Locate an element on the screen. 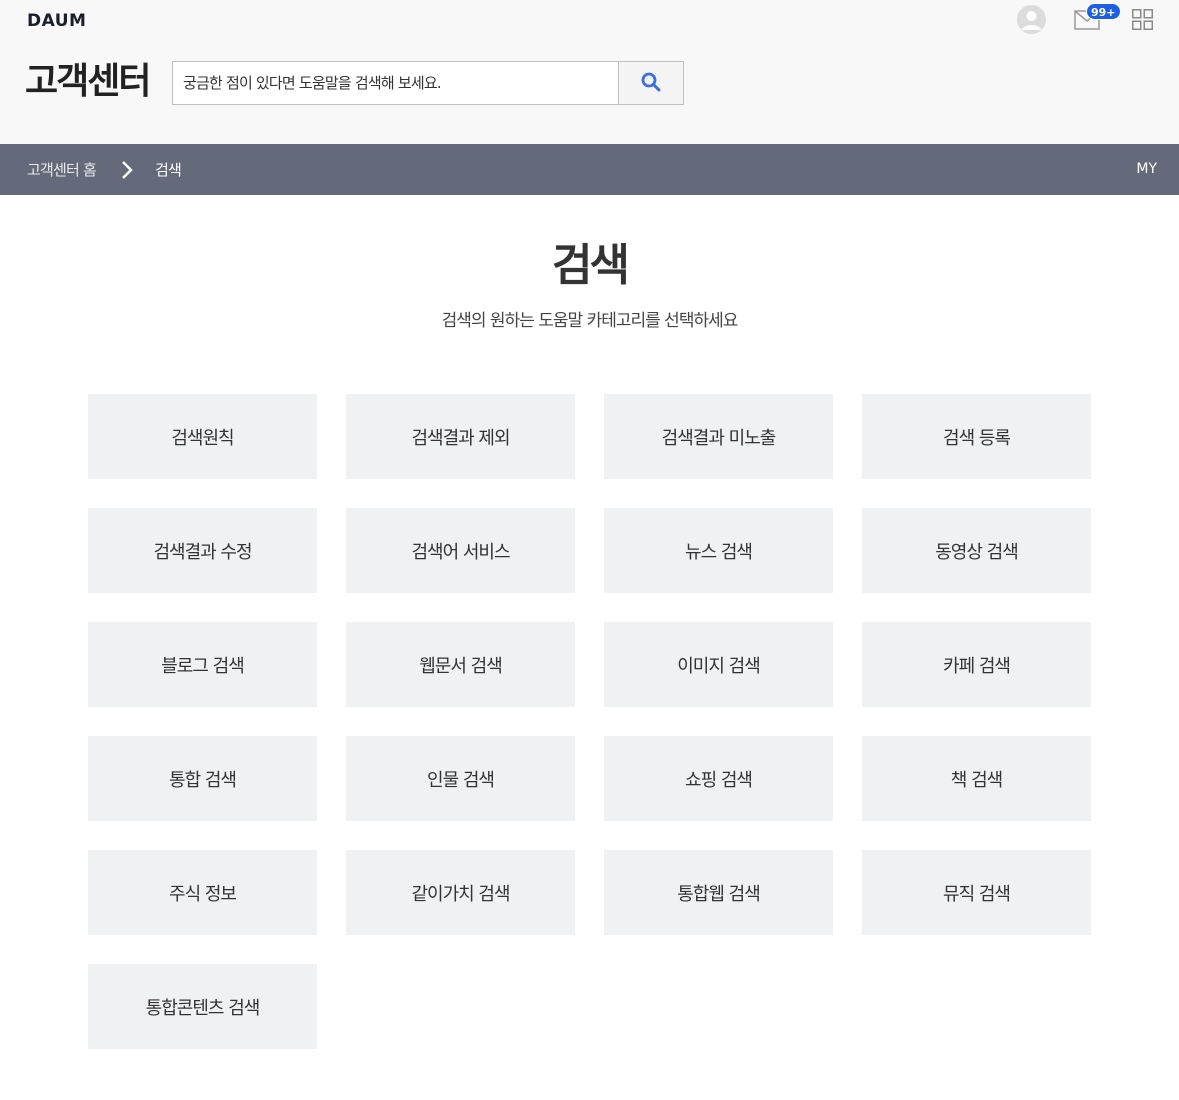 This screenshot has width=1179, height=1100. category-card: 검색원칙 is located at coordinates (202, 436).